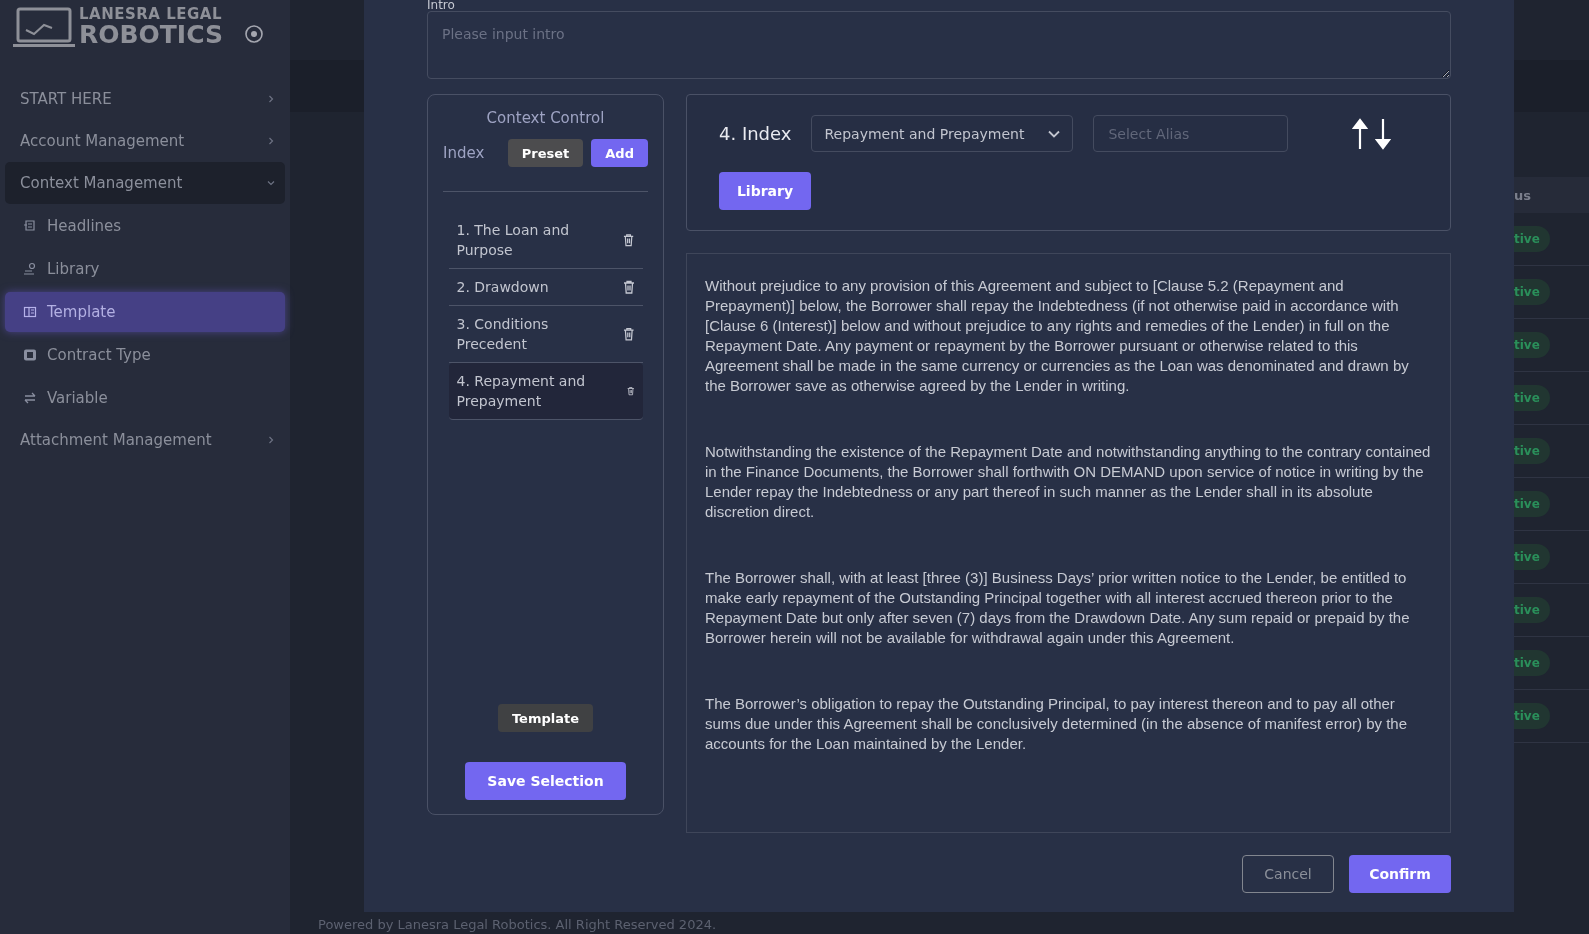  What do you see at coordinates (1068, 482) in the screenshot?
I see `clause-paragraph: Notwithstanding the existence of the Repayment Date and notwithstanding anything to the contrary contained in the Finance Documents, the Borrower shall forthwith ON DEMAND upon service of notice in writing by the Lender repay the Indebtedness or any part thereof in such manner as the Lender shall in its absolute discretion direct.` at bounding box center [1068, 482].